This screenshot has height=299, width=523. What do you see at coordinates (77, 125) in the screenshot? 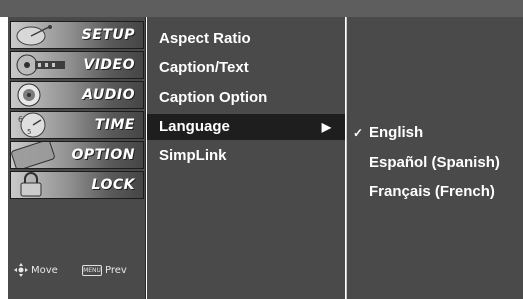
I see `category-time: 6 5 TIME` at bounding box center [77, 125].